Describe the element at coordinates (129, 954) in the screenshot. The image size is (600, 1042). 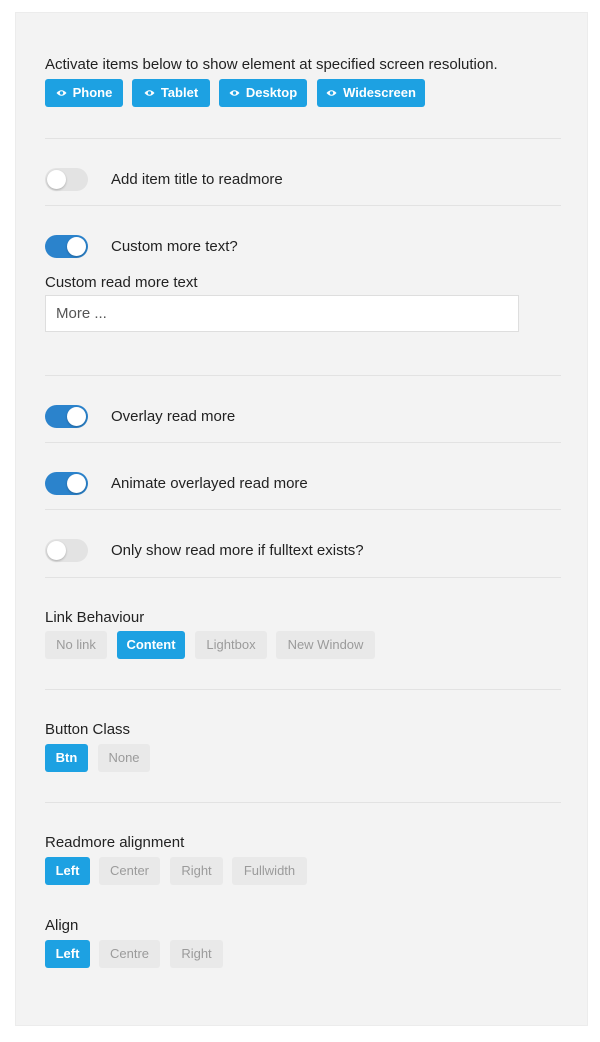
I see `align-option-centre: Centre` at that location.